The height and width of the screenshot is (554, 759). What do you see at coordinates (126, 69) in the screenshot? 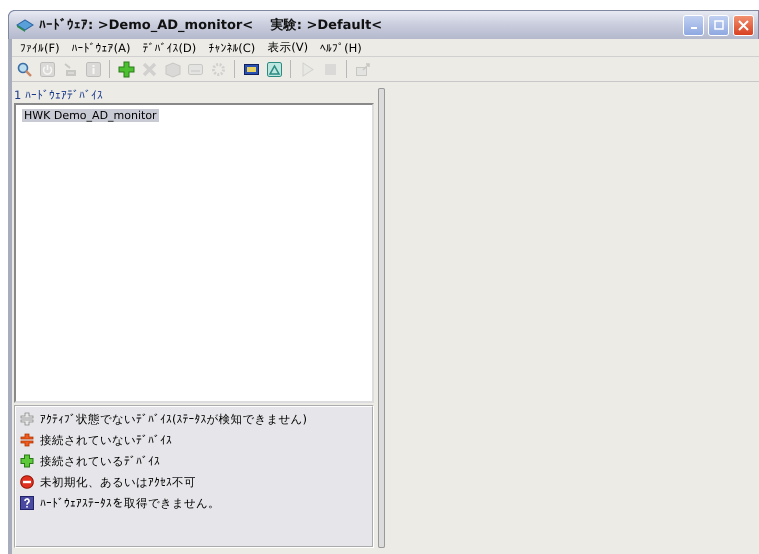
I see `add-icon` at bounding box center [126, 69].